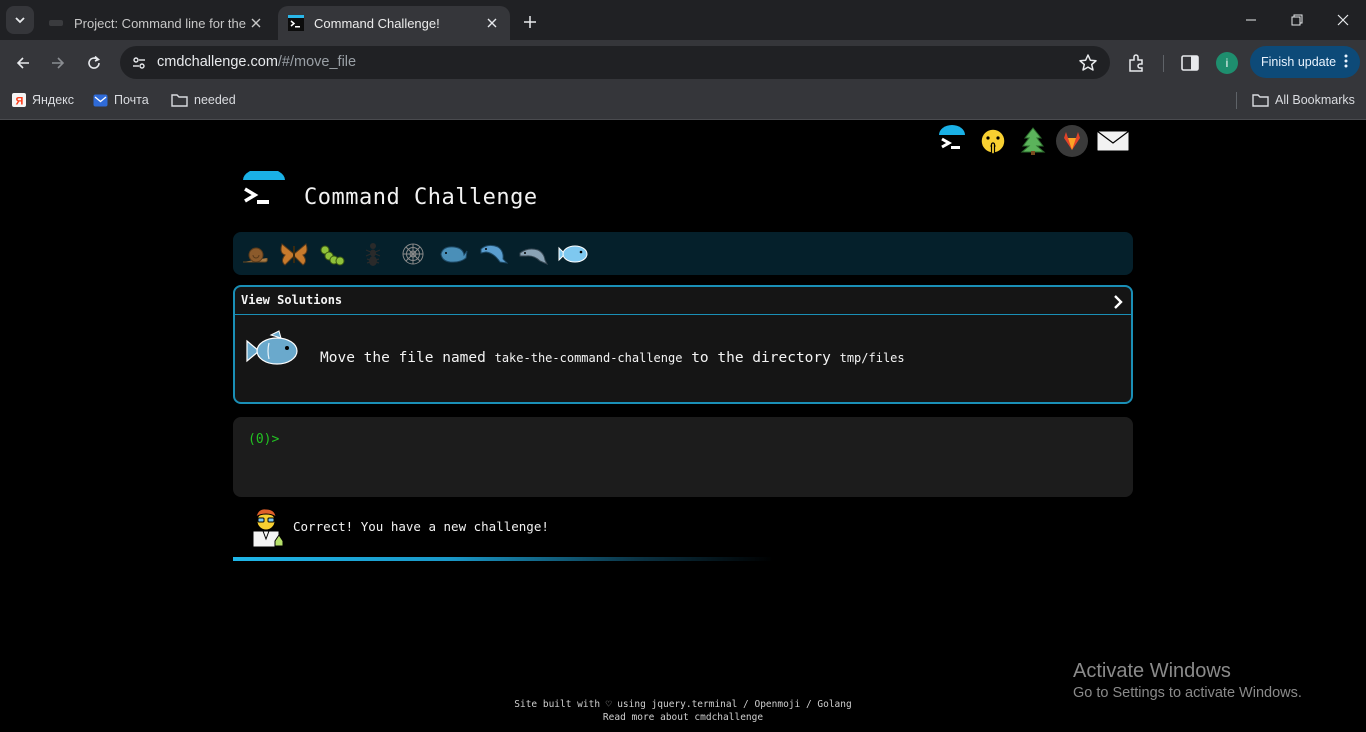 The image size is (1366, 732). Describe the element at coordinates (453, 254) in the screenshot. I see `level-whale-icon` at that location.